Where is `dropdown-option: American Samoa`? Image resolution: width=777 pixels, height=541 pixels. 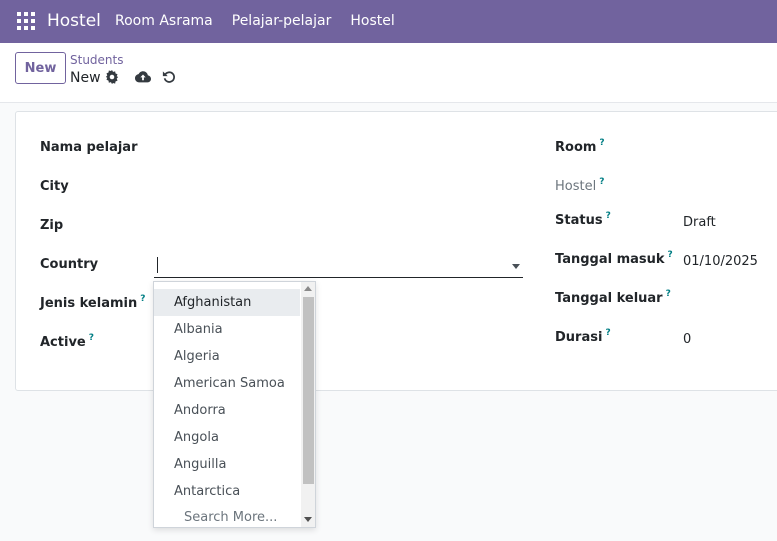
dropdown-option: American Samoa is located at coordinates (227, 383).